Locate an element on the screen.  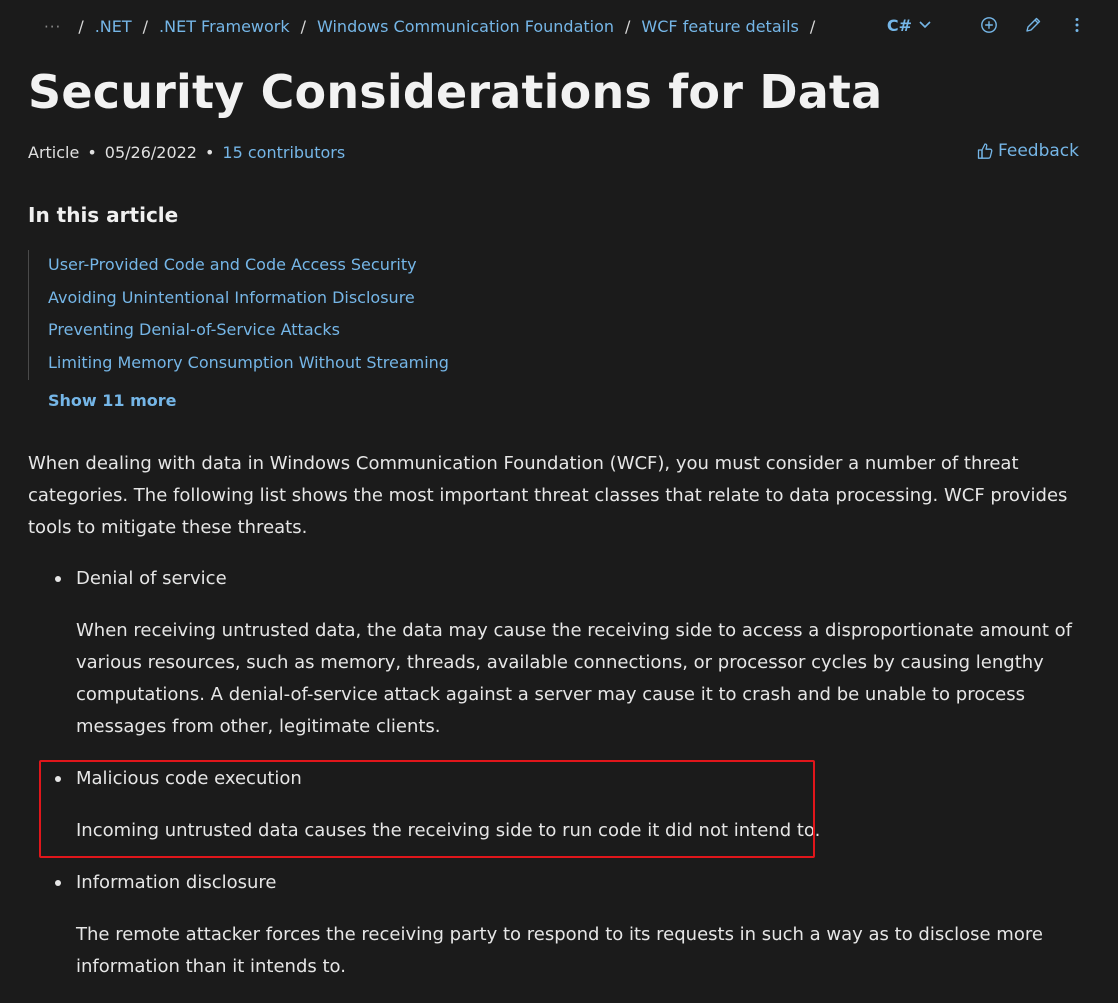
more-actions-button is located at coordinates (1077, 25).